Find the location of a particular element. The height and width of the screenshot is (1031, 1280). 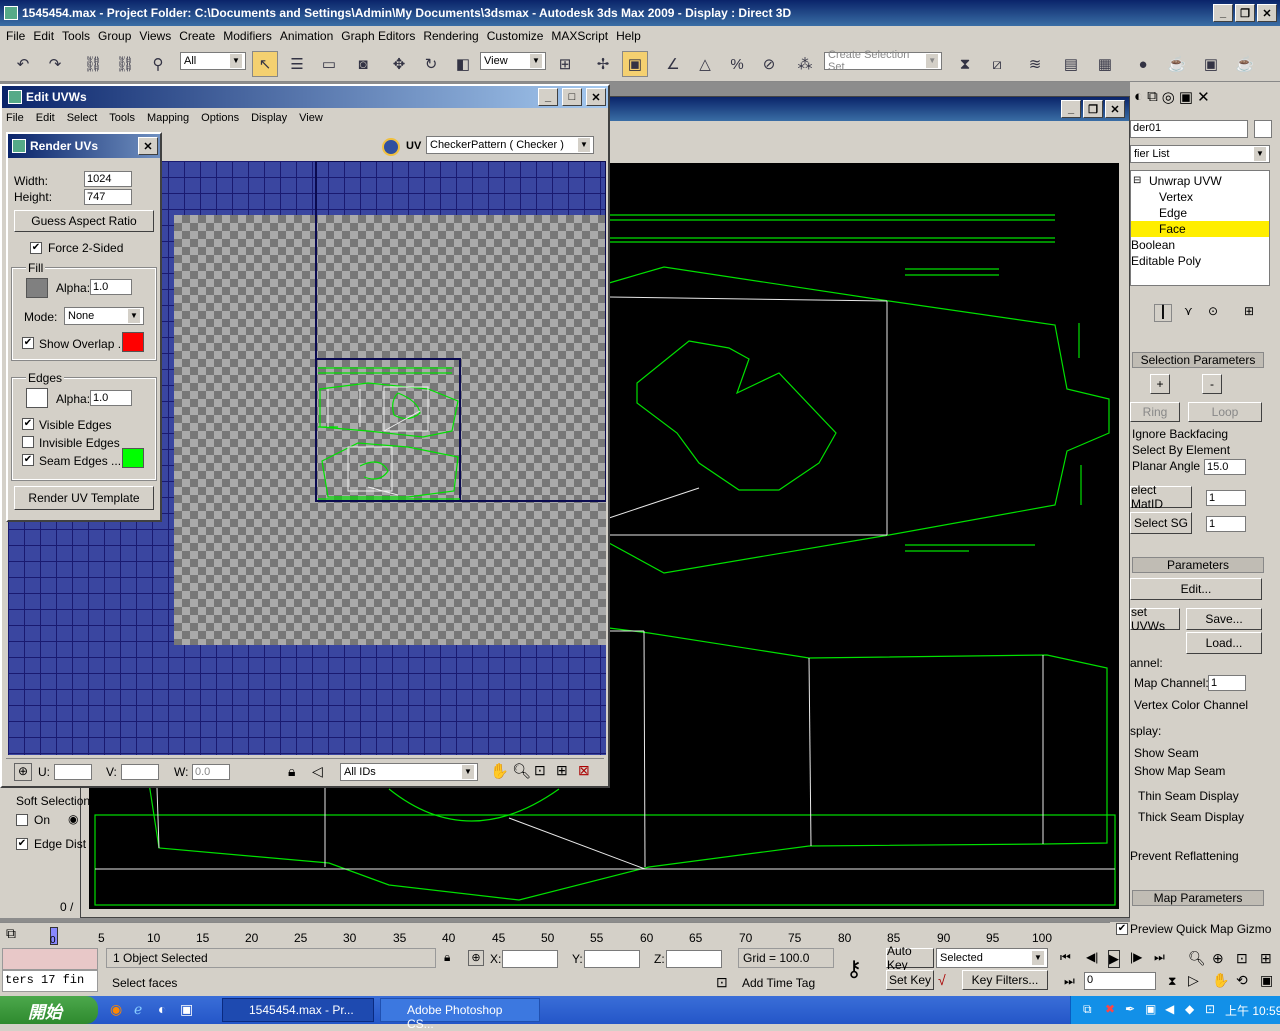

tray-antivirus-icon: ✖ is located at coordinates (1110, 1009).